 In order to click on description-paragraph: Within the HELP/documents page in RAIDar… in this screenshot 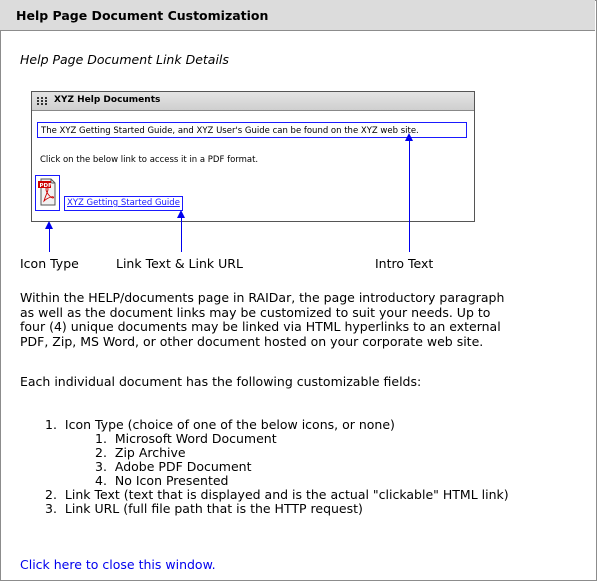, I will do `click(305, 319)`.